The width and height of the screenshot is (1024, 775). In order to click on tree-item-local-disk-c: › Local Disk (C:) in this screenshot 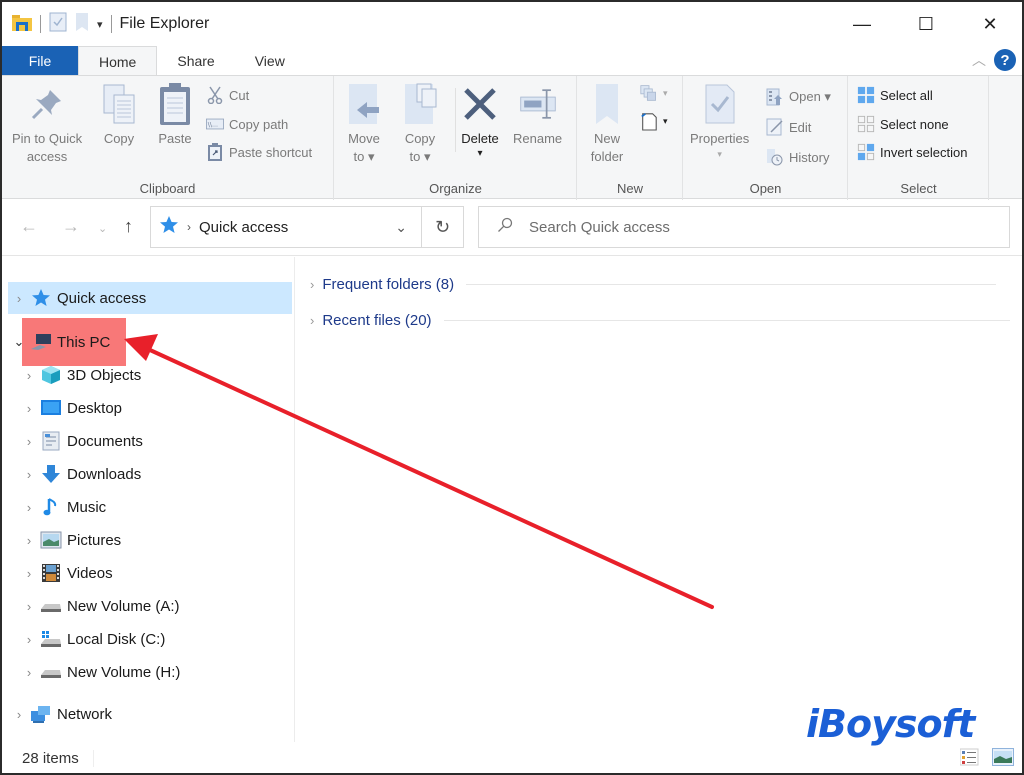, I will do `click(160, 639)`.